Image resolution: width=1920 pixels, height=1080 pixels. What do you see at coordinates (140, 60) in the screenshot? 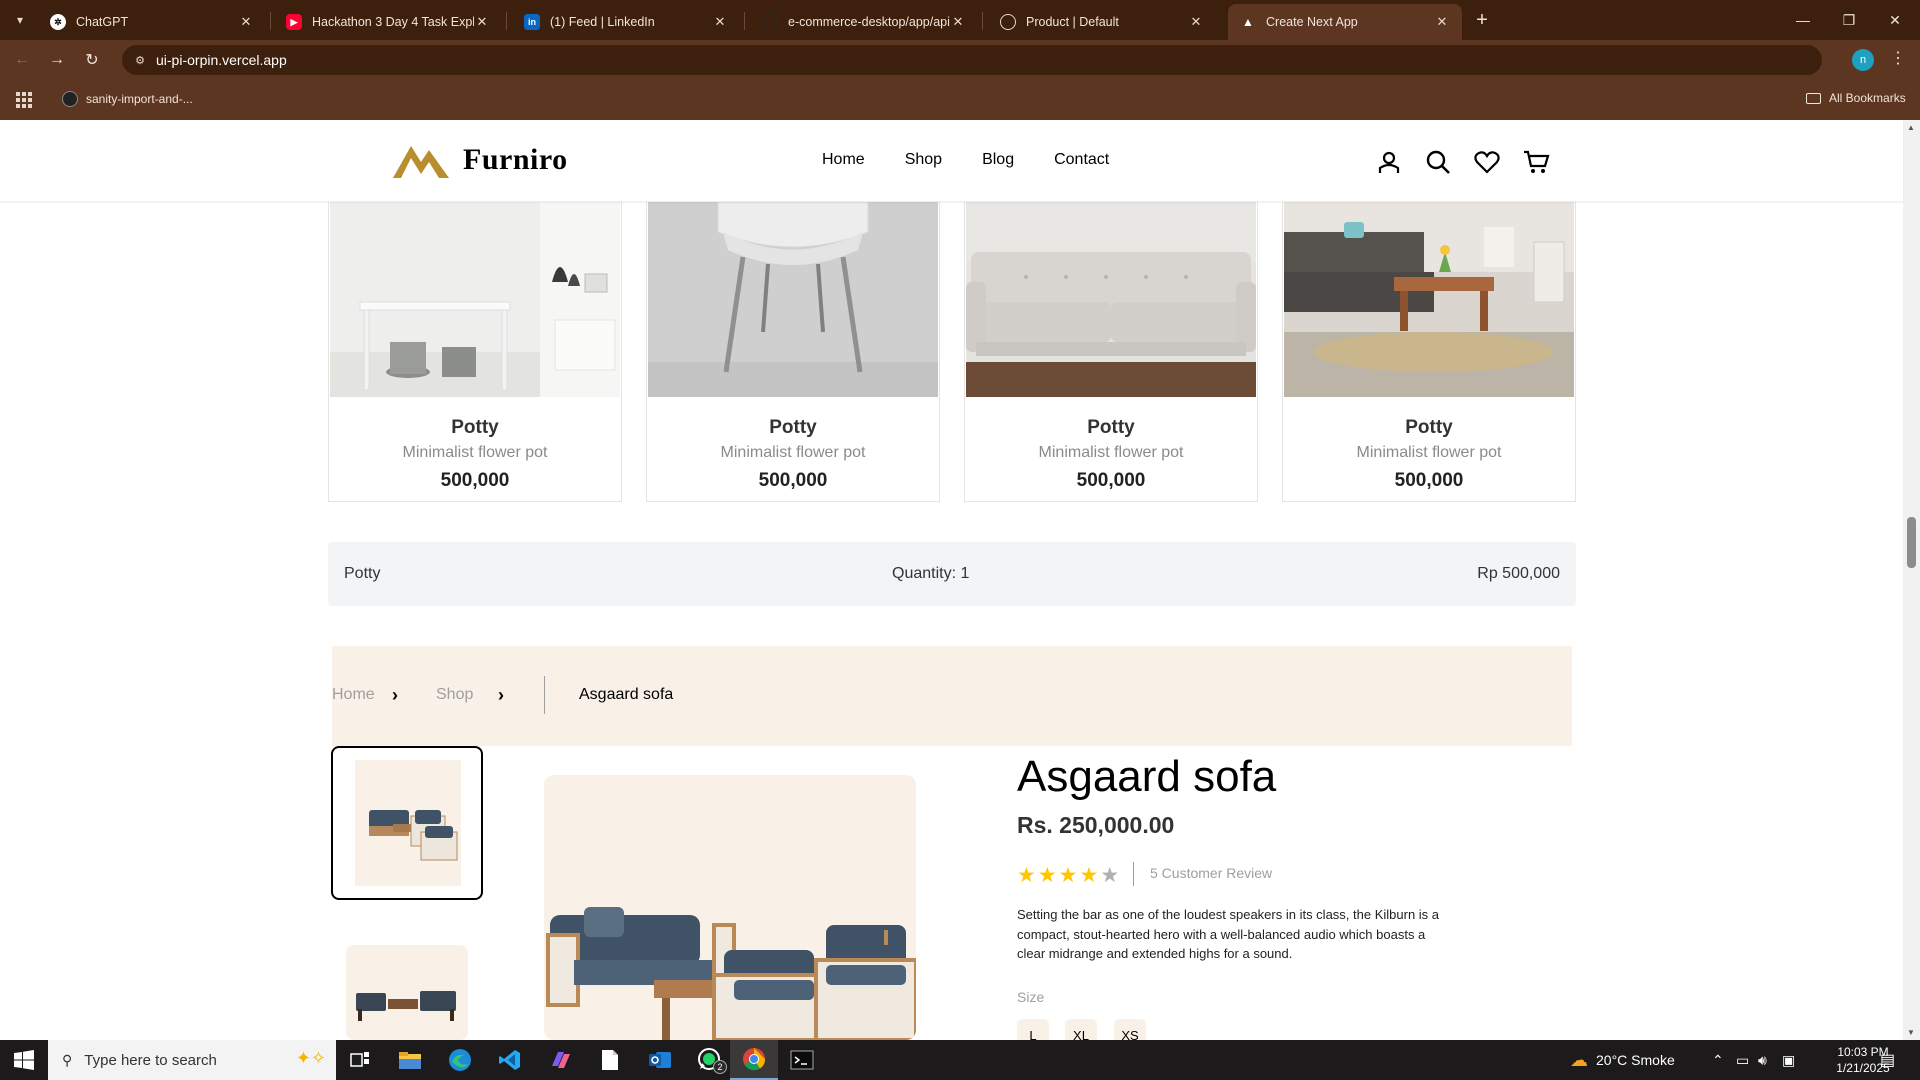
I see `site-info-icon: ⚙` at bounding box center [140, 60].